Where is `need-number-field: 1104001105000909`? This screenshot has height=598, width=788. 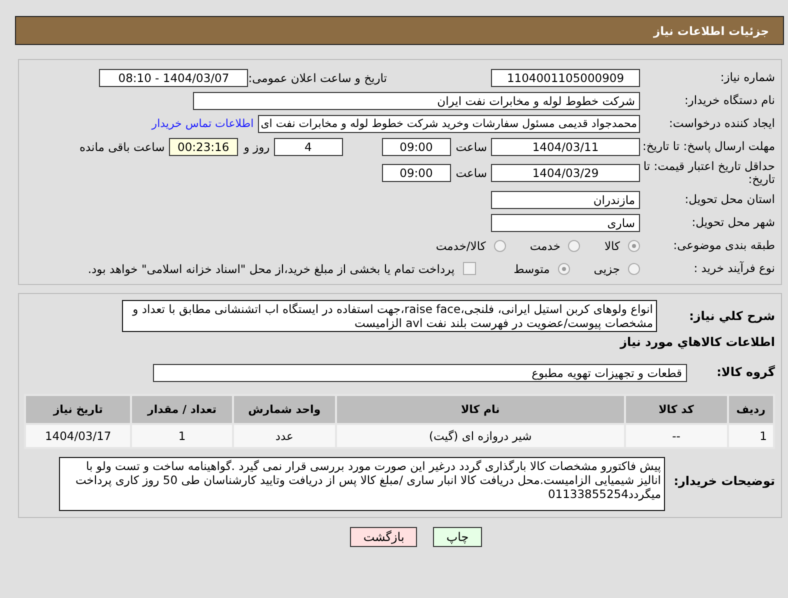 need-number-field: 1104001105000909 is located at coordinates (565, 77).